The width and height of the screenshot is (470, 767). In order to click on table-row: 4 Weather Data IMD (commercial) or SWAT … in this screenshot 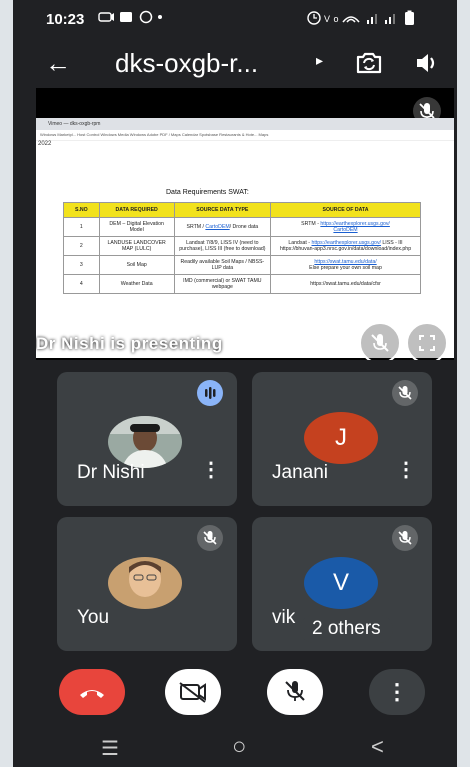, I will do `click(242, 284)`.